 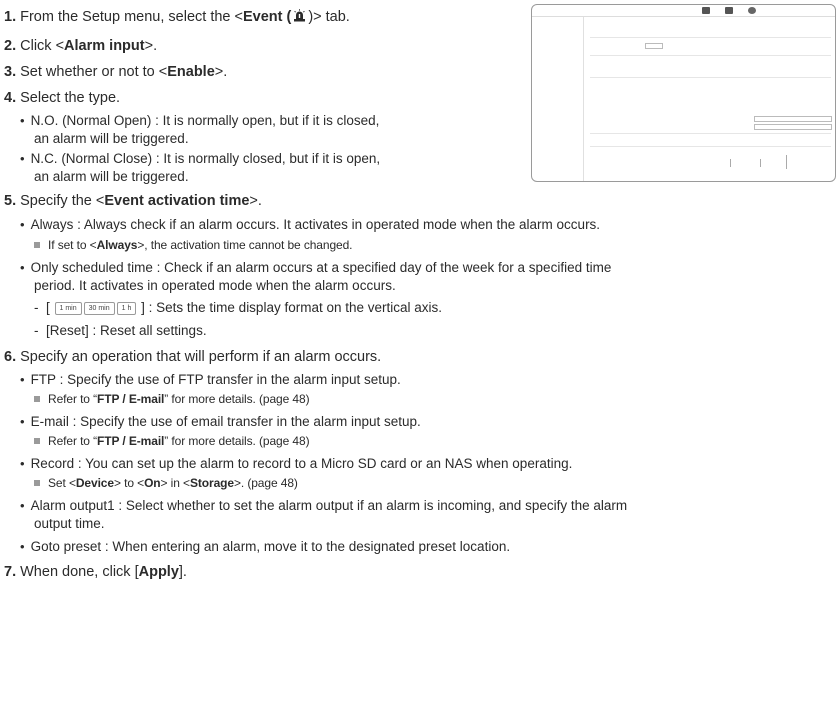 I want to click on note-bold: Always, so click(x=117, y=245).